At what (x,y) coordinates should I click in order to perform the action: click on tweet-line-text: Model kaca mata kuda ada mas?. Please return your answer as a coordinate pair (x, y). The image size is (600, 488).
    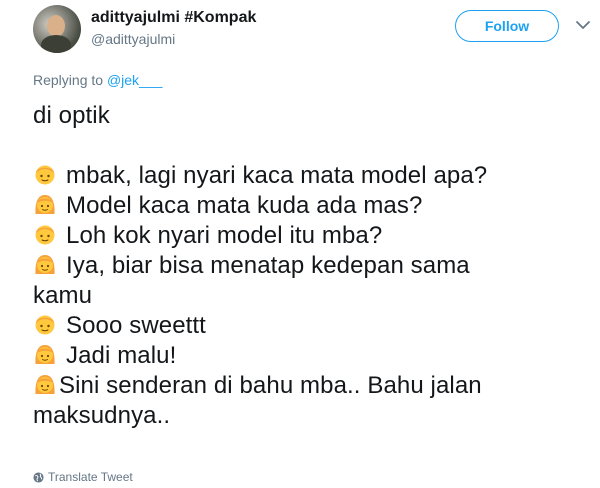
    Looking at the image, I should click on (244, 205).